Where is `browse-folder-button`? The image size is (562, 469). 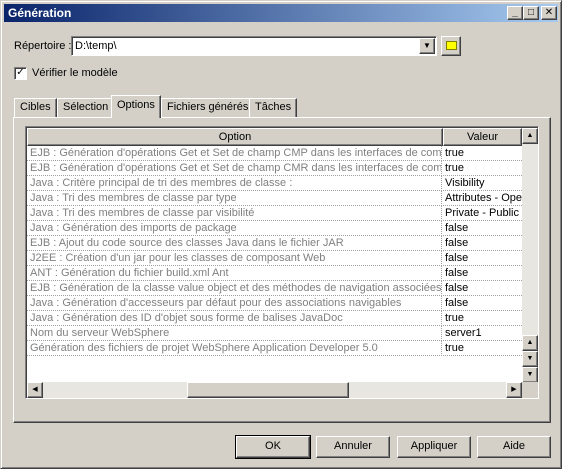 browse-folder-button is located at coordinates (451, 46).